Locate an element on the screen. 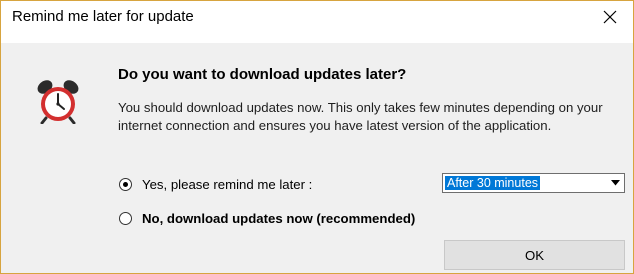  remind-later-option: Yes, please remind me later : is located at coordinates (215, 184).